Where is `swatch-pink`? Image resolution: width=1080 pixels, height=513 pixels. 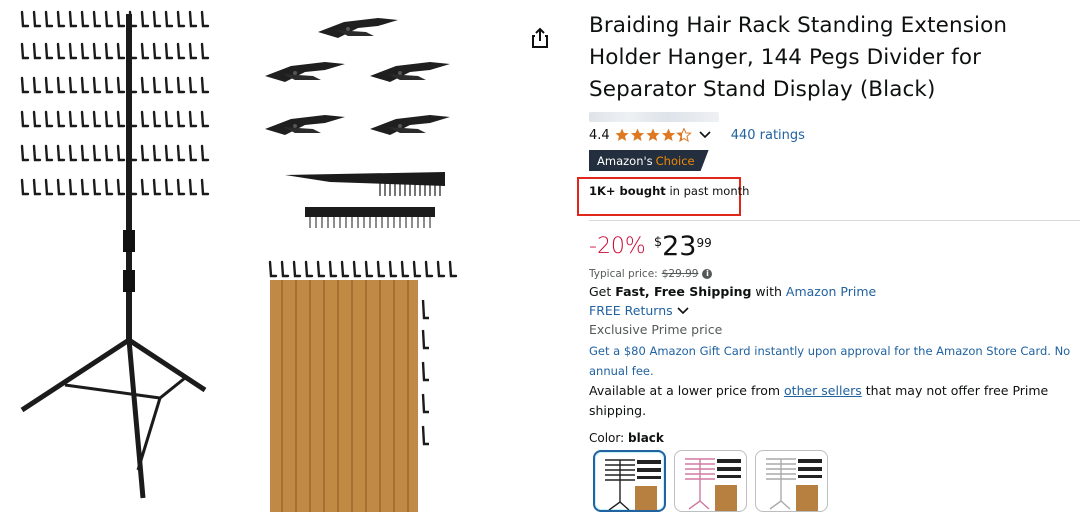 swatch-pink is located at coordinates (710, 481).